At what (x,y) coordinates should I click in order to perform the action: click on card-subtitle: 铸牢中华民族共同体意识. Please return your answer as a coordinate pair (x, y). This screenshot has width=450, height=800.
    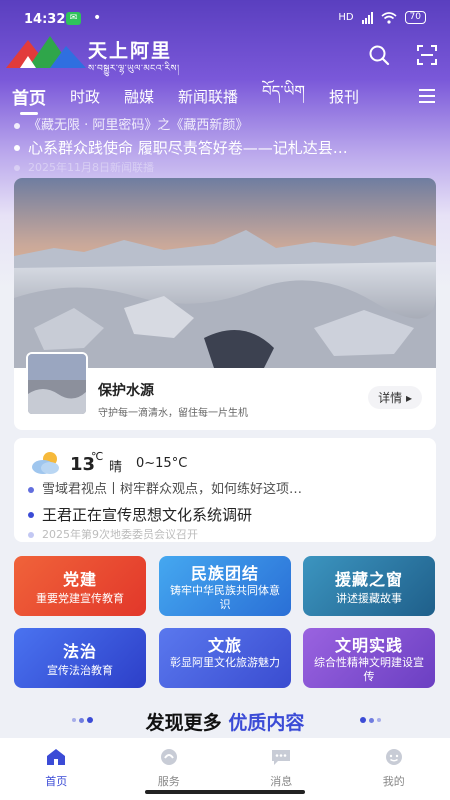
    Looking at the image, I should click on (225, 597).